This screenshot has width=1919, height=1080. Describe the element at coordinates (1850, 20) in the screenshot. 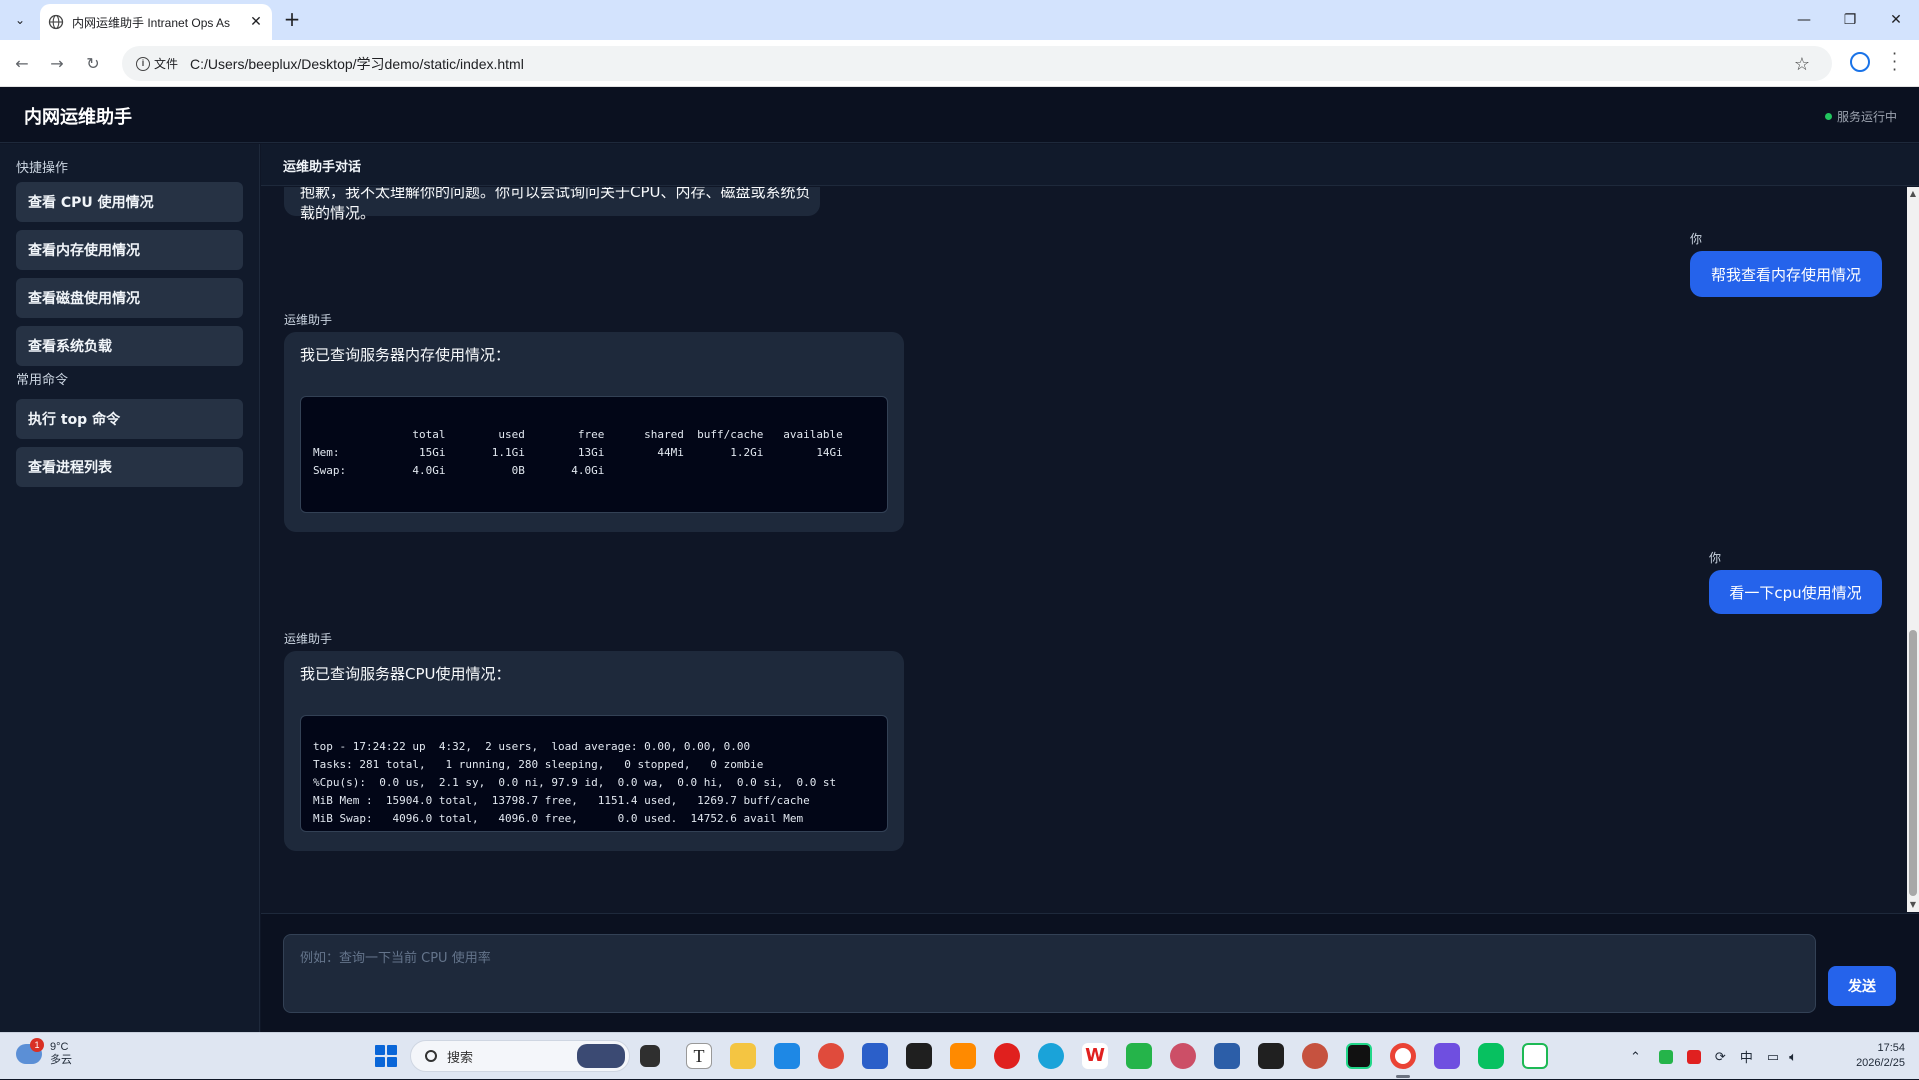

I see `restore-button: ❐` at that location.